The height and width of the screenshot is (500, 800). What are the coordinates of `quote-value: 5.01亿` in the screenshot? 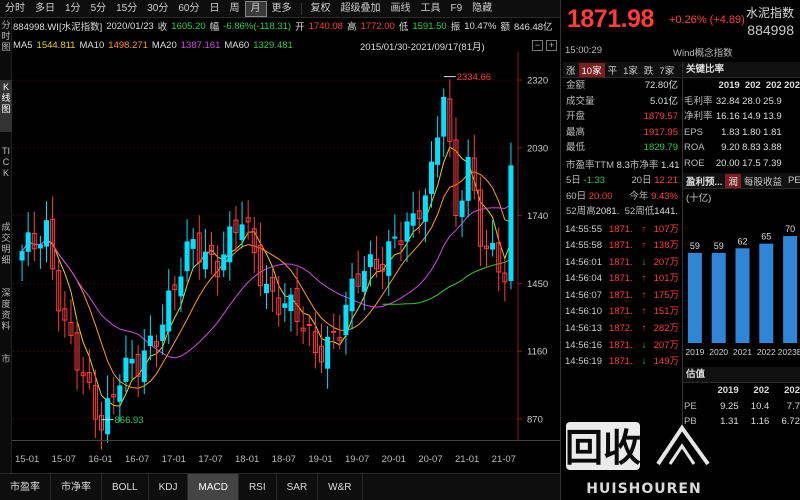 It's located at (664, 101).